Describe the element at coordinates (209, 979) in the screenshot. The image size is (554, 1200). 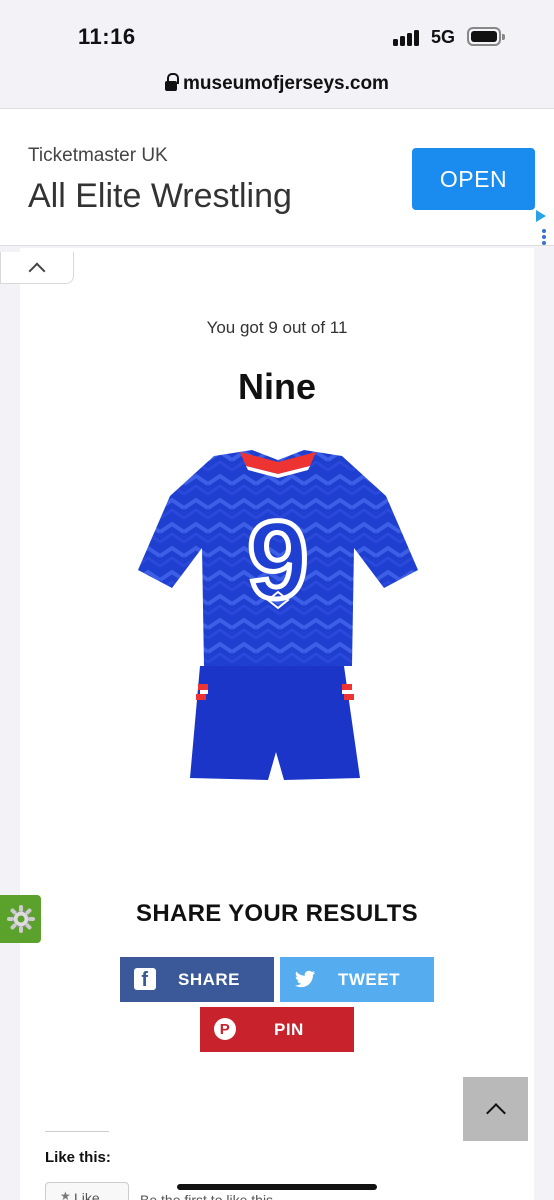
I see `facebook-share-label: SHARE` at that location.